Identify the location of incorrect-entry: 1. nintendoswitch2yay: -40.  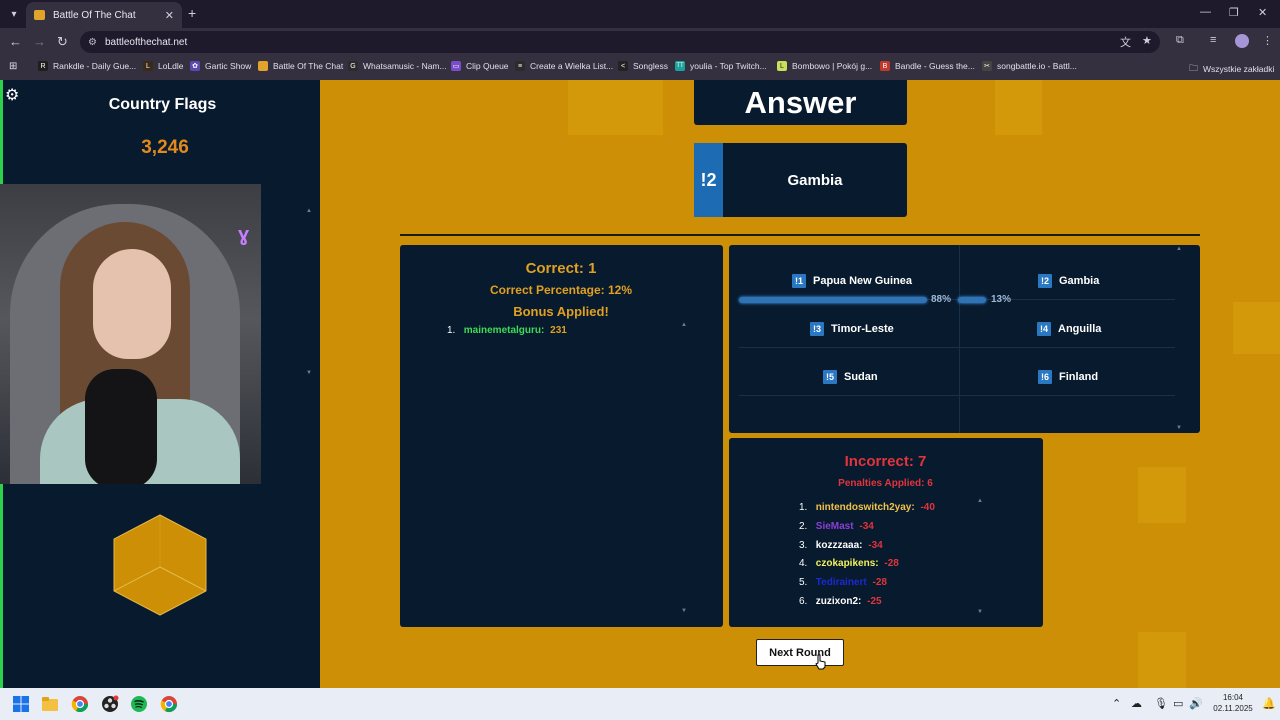
(867, 507).